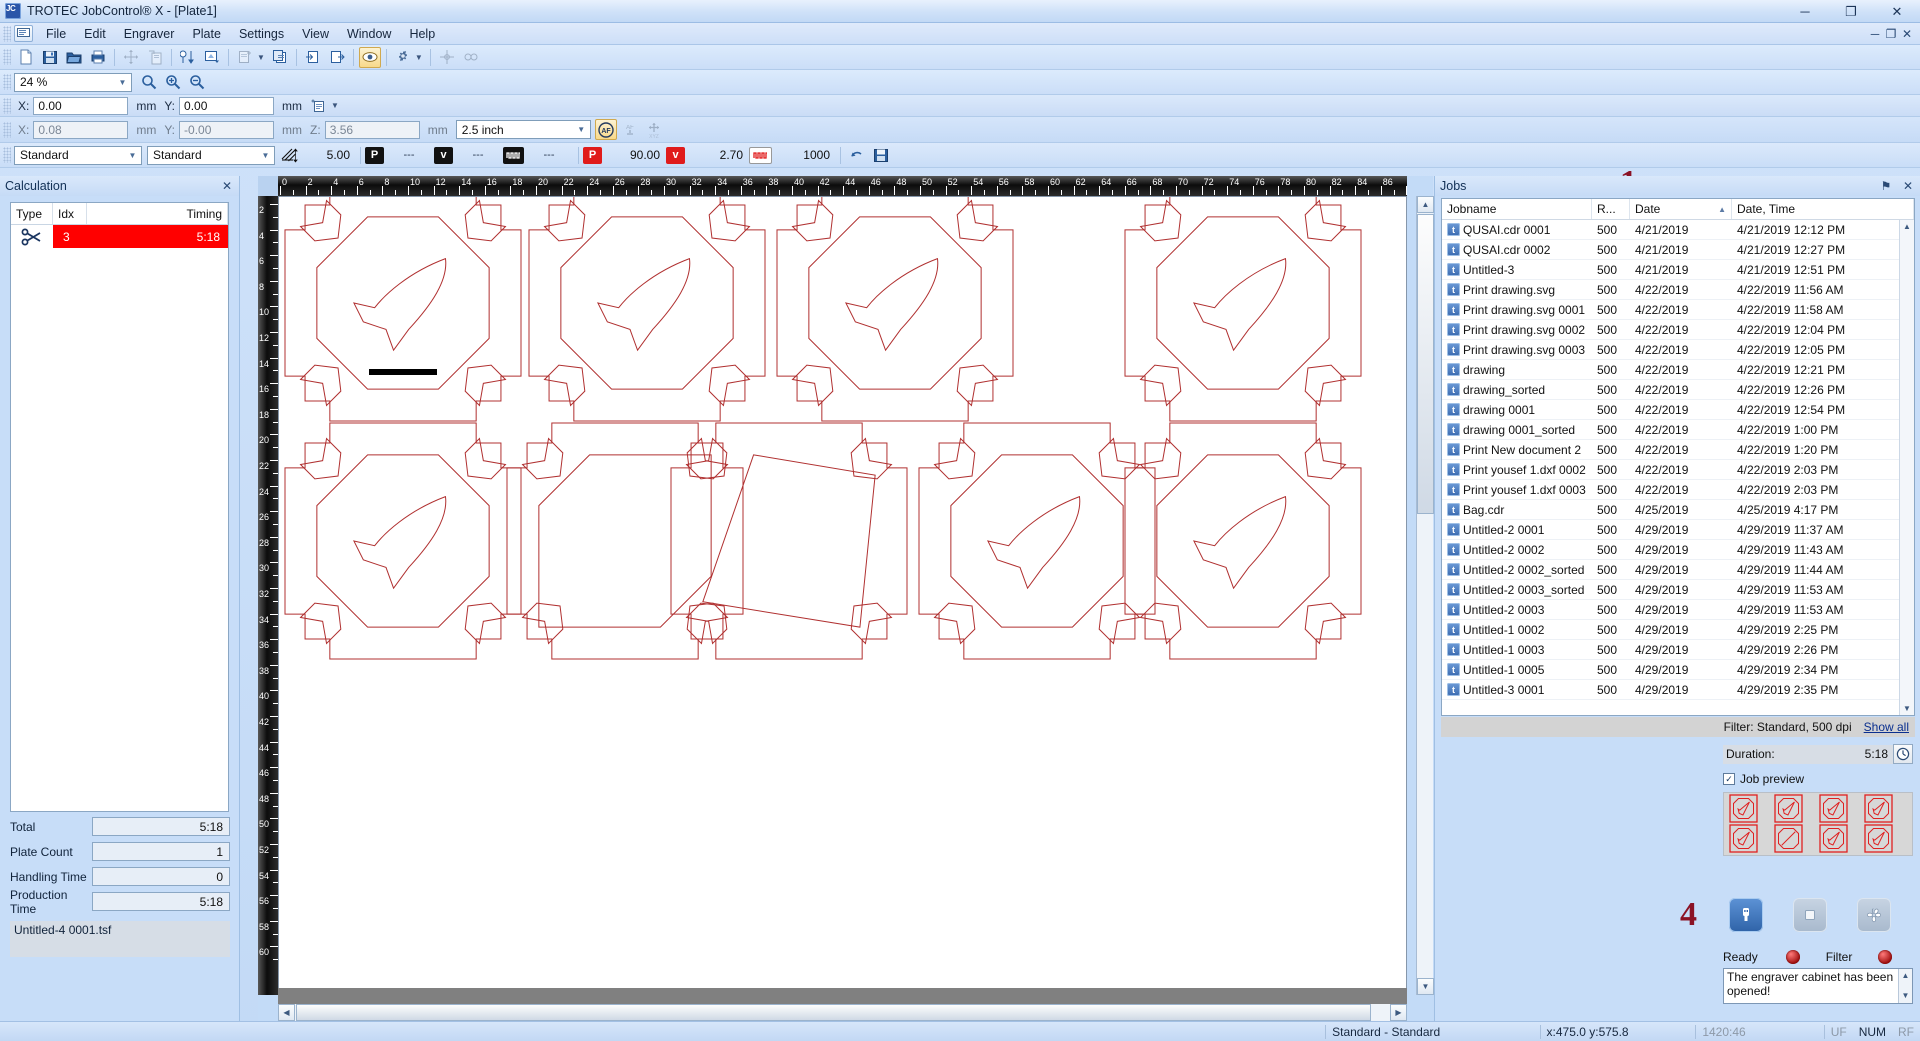 Image resolution: width=1920 pixels, height=1041 pixels. Describe the element at coordinates (1905, 986) in the screenshot. I see `message-scrollbar: ▲ ▼` at that location.